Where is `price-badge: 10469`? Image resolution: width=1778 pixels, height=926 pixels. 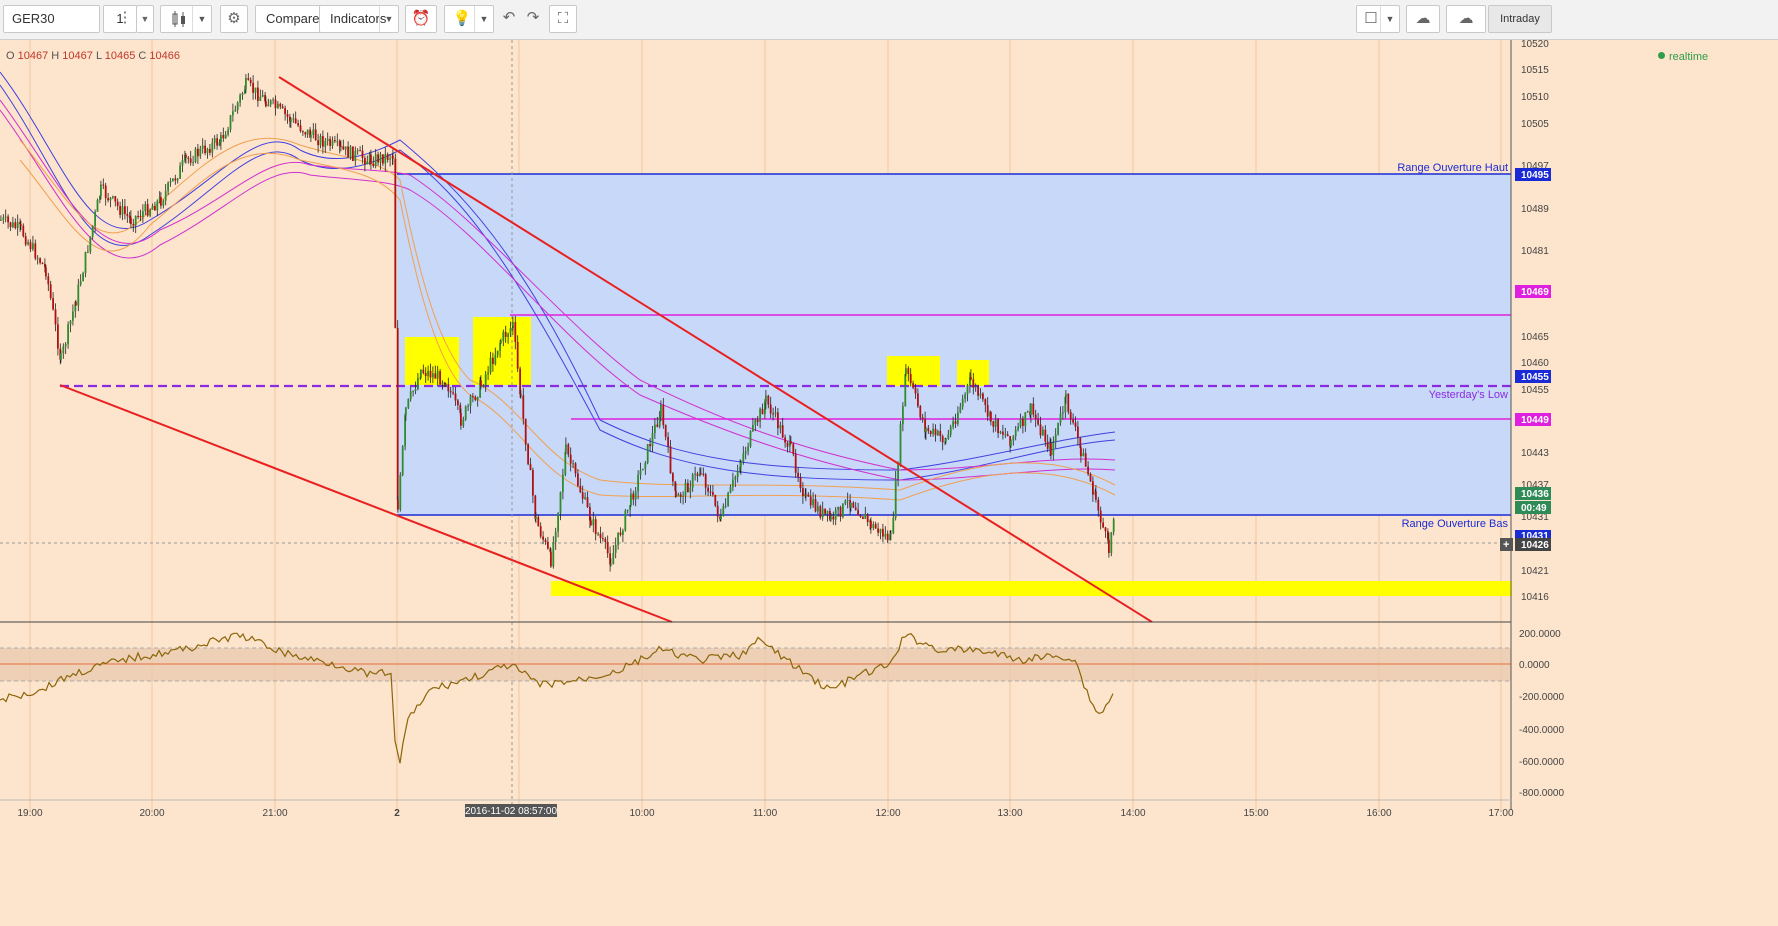
price-badge: 10469 is located at coordinates (1535, 292).